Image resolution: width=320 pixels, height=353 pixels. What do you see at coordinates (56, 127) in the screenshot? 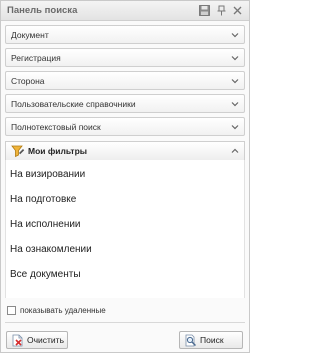
I see `section-label: Полнотекстовый поиск` at bounding box center [56, 127].